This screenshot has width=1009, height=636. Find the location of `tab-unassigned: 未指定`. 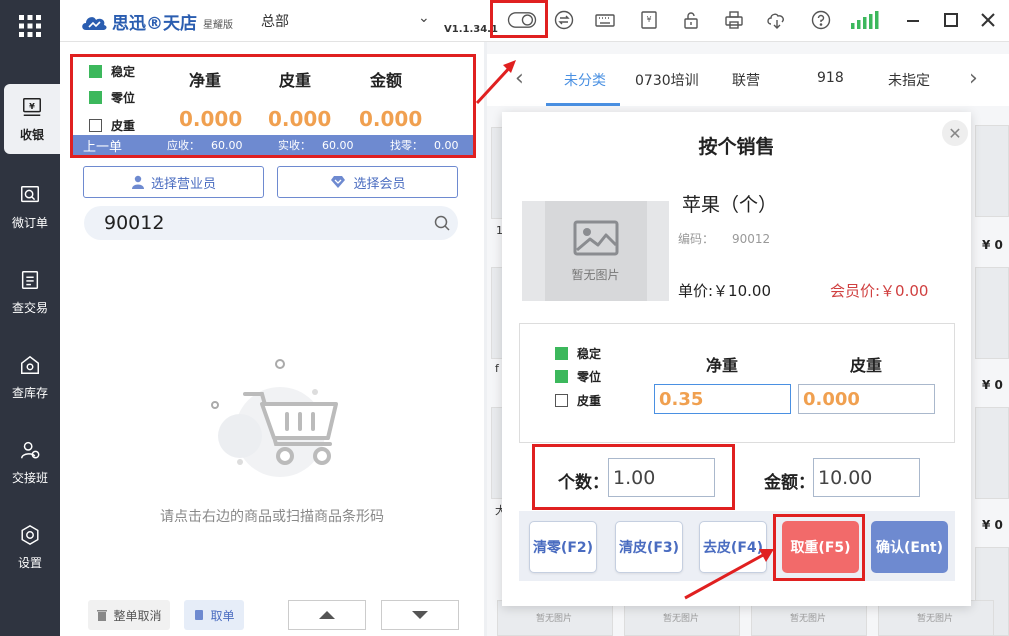

tab-unassigned: 未指定 is located at coordinates (909, 80).